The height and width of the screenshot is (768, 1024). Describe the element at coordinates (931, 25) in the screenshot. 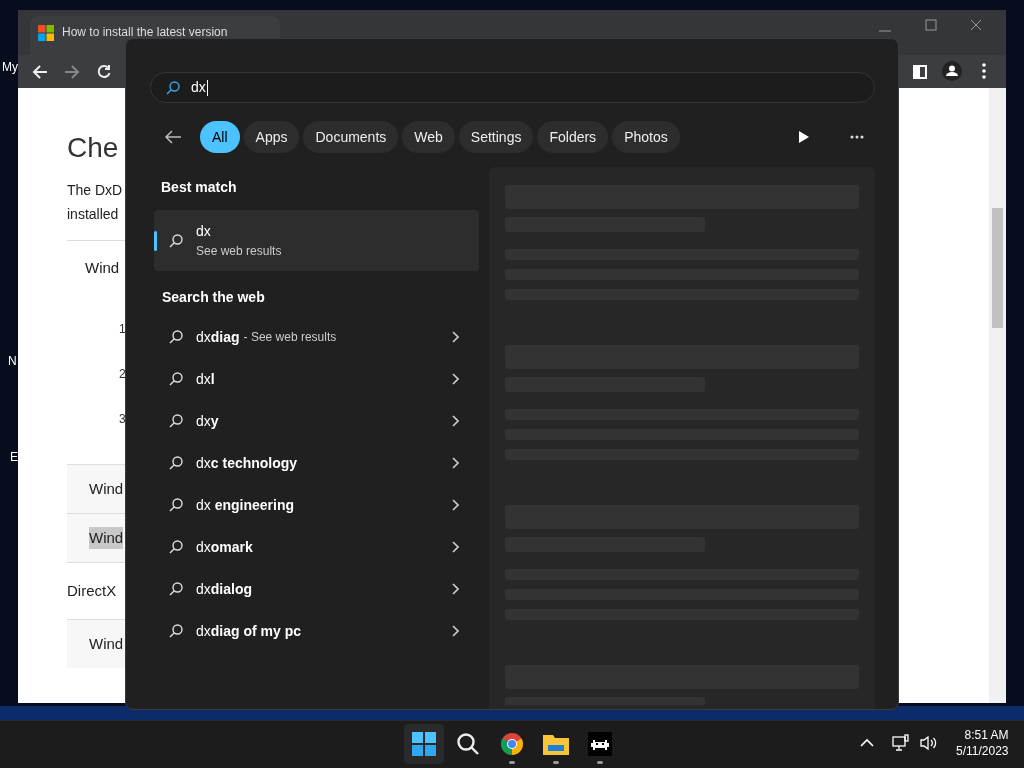

I see `window-maximize-icon` at that location.